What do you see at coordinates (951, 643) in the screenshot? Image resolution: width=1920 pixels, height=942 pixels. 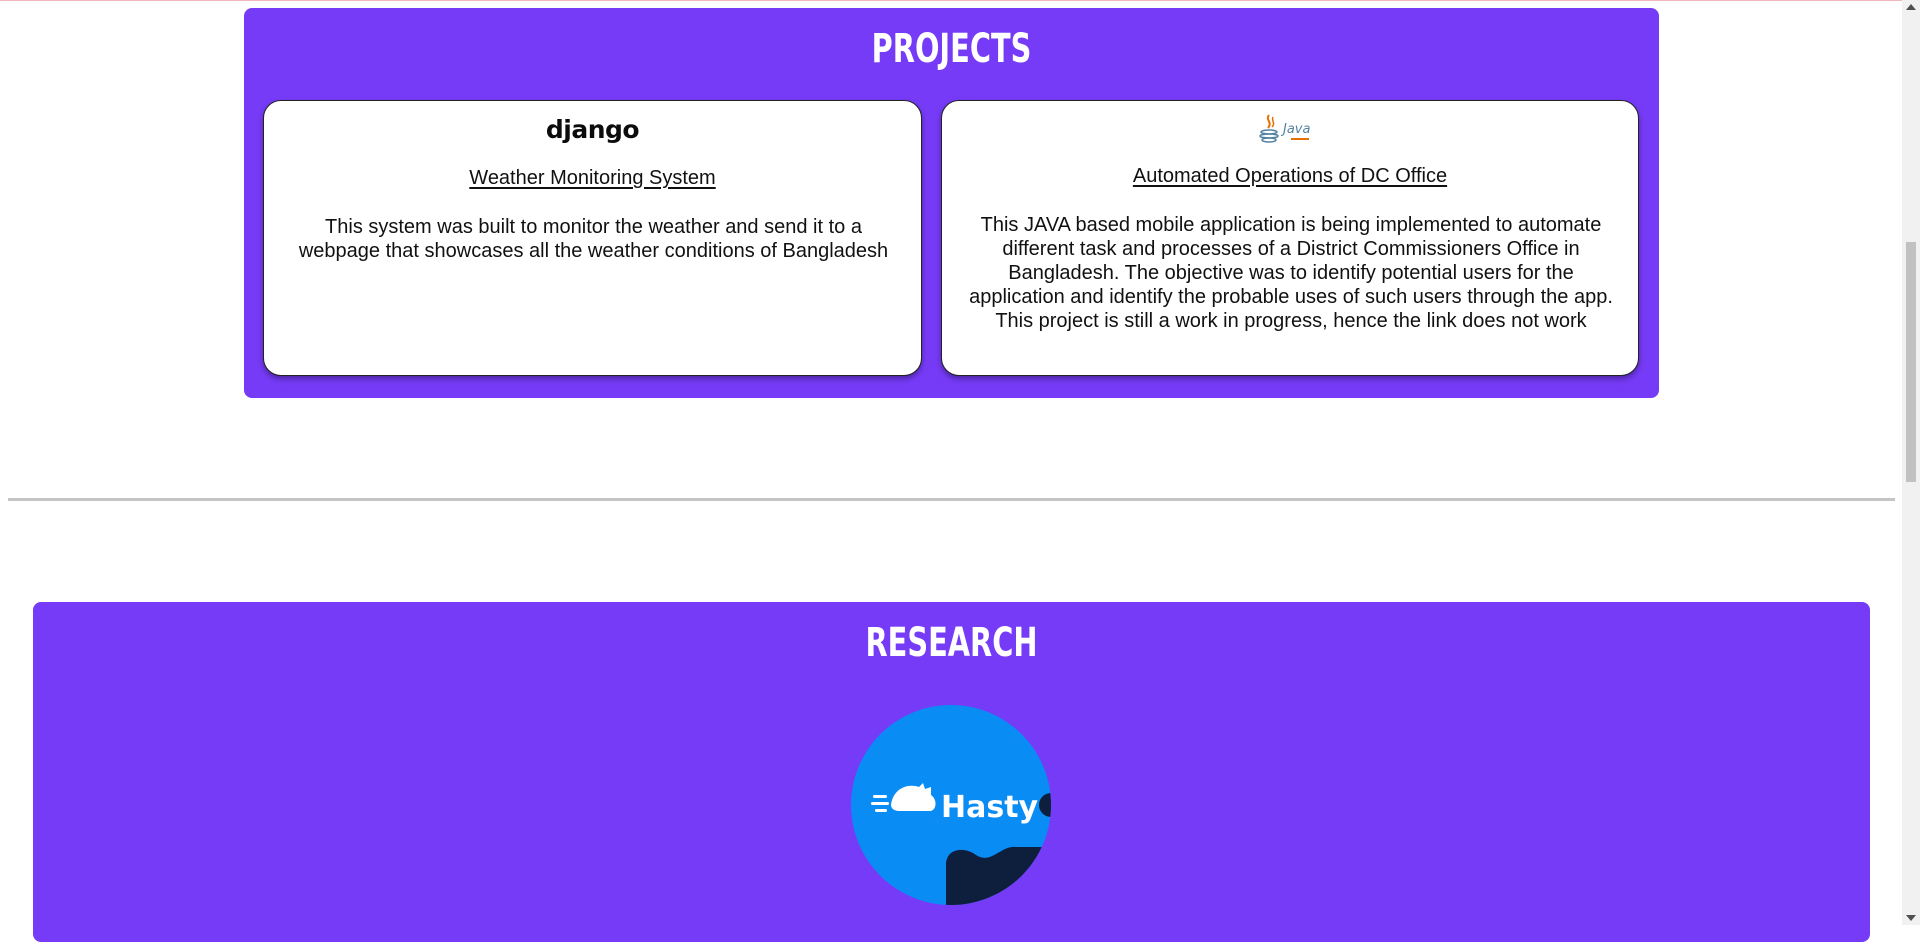 I see `research-title: RESEARCH` at bounding box center [951, 643].